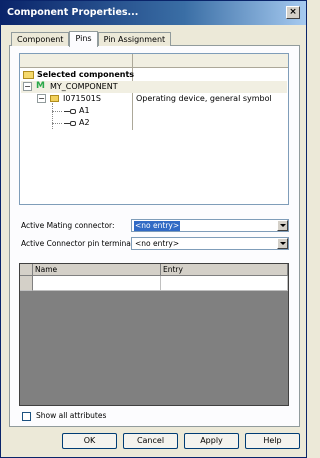  Describe the element at coordinates (211, 441) in the screenshot. I see `apply-button: Apply` at that location.